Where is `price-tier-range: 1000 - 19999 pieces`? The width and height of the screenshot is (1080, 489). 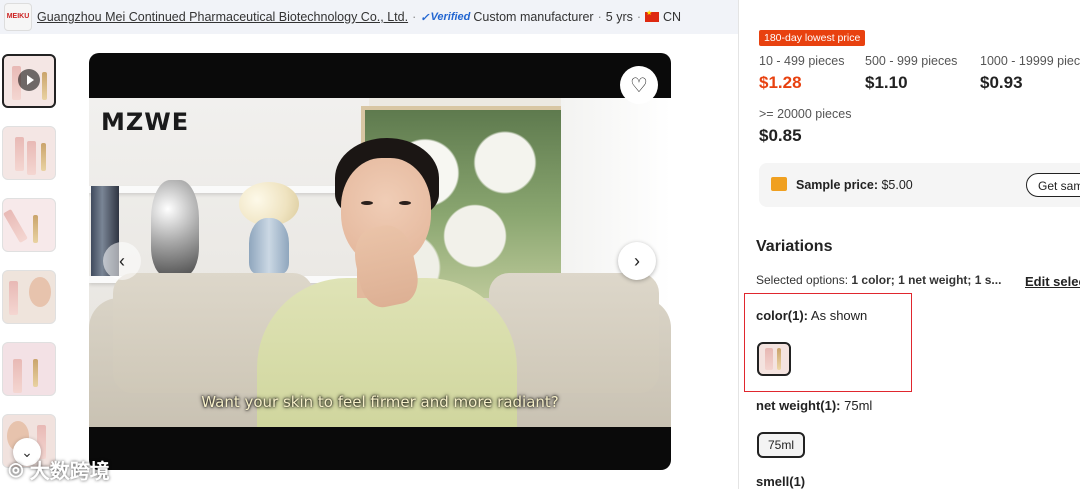
price-tier-range: 1000 - 19999 pieces is located at coordinates (1030, 61).